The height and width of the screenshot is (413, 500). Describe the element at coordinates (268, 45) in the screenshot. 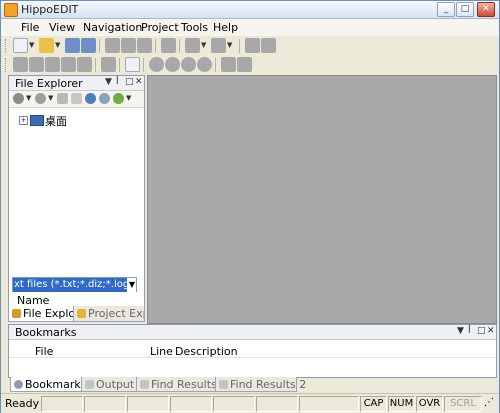

I see `replace-icon` at that location.